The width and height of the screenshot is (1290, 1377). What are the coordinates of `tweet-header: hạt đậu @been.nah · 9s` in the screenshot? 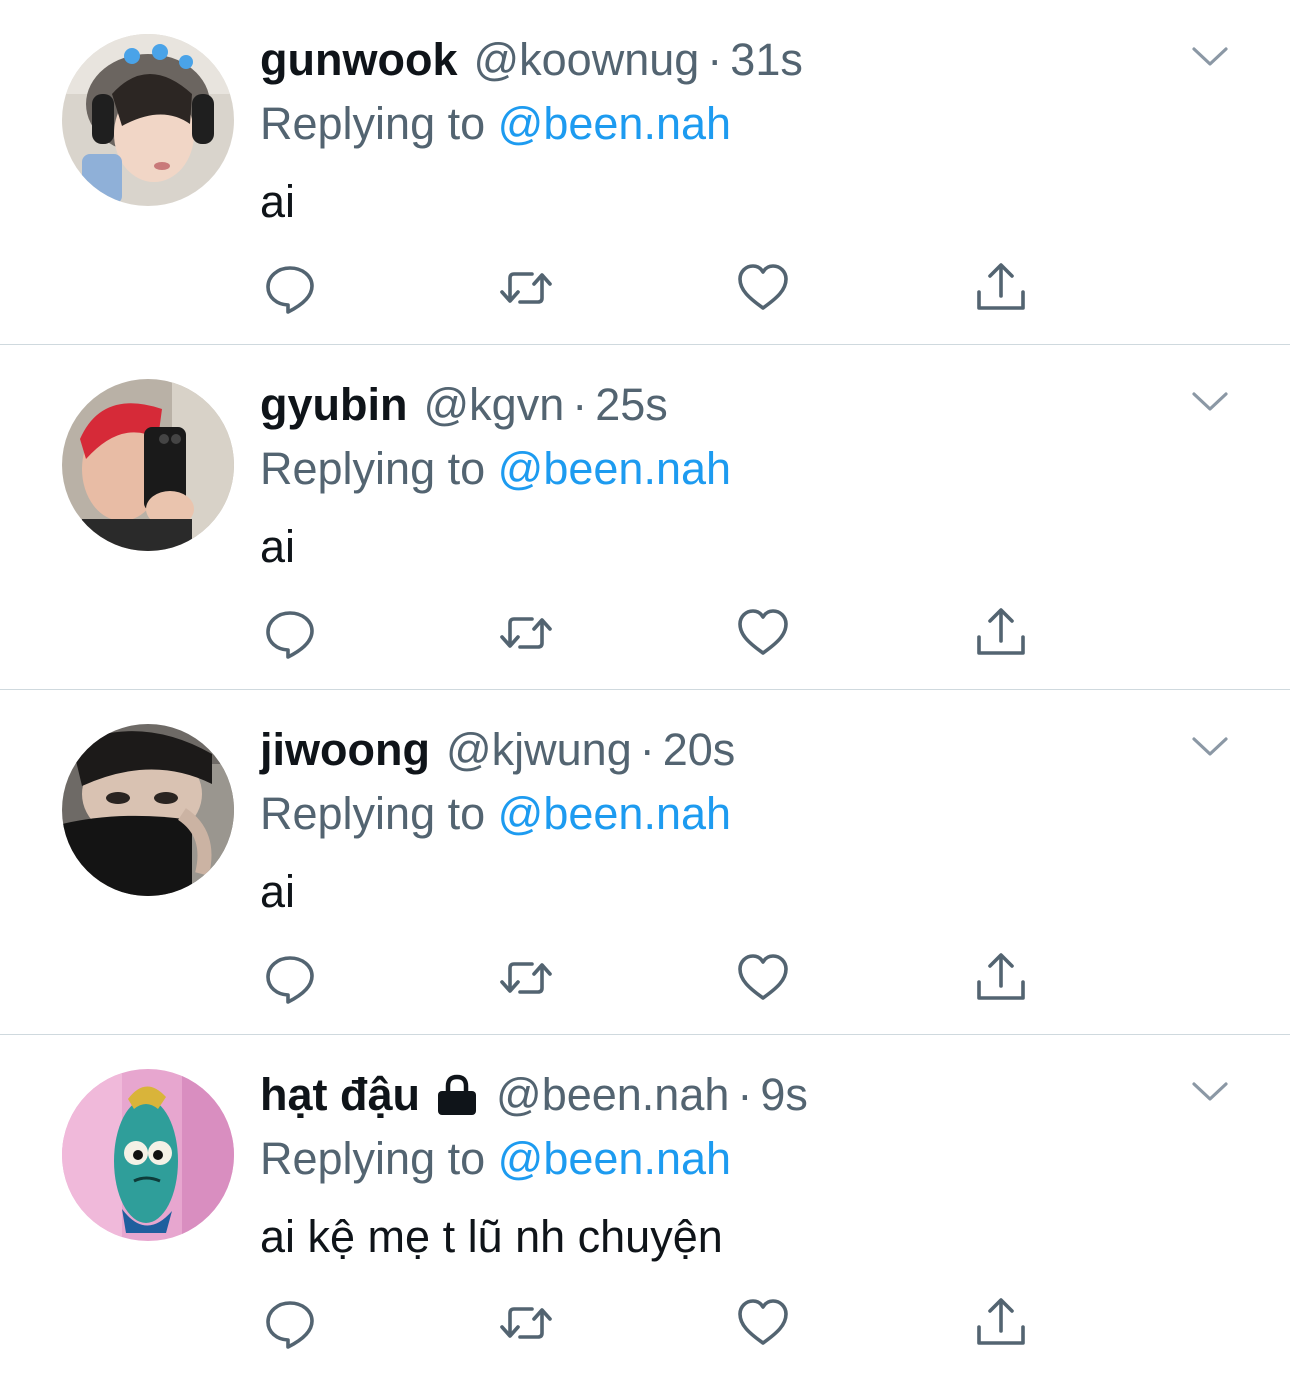 It's located at (534, 1095).